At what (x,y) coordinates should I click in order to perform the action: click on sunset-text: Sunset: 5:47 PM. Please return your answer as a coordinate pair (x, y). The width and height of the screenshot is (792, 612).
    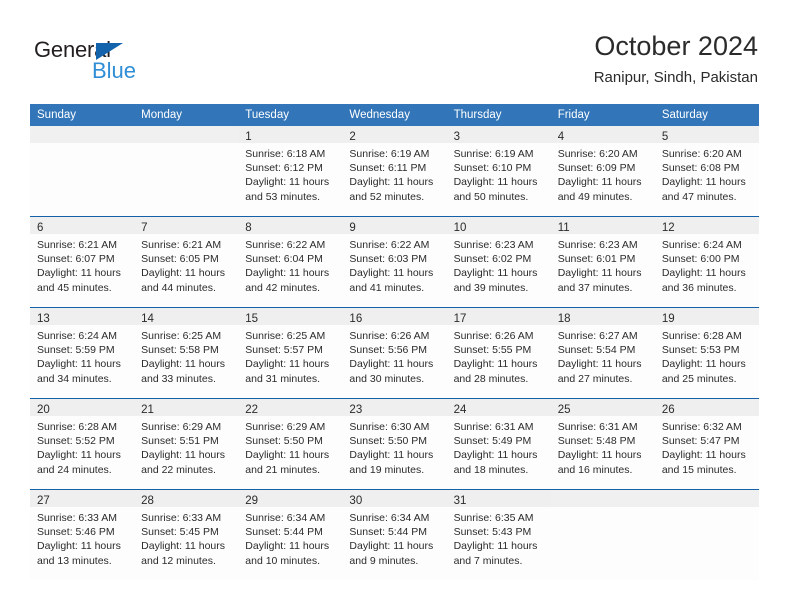
    Looking at the image, I should click on (700, 441).